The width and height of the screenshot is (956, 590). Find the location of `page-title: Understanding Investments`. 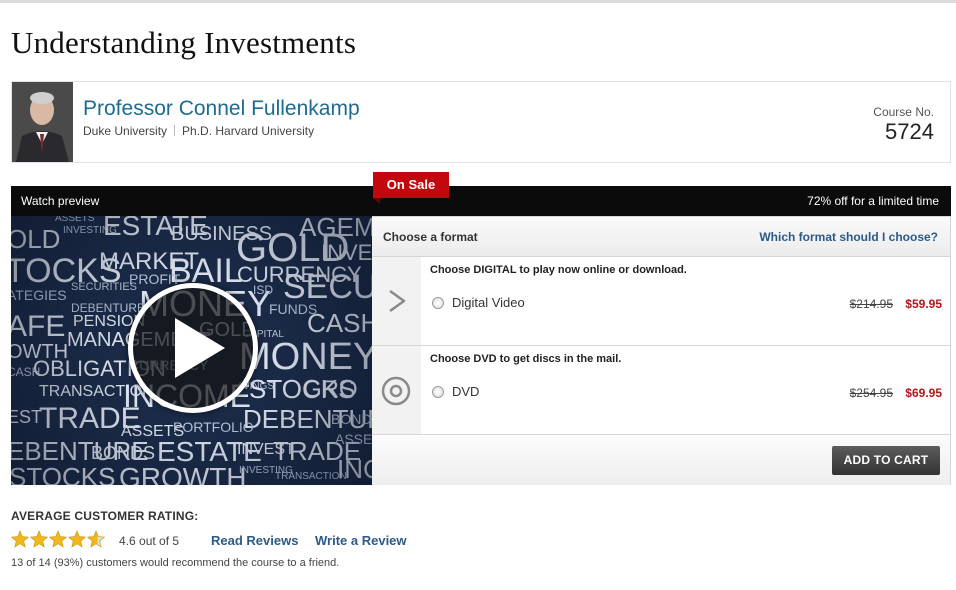

page-title: Understanding Investments is located at coordinates (184, 42).